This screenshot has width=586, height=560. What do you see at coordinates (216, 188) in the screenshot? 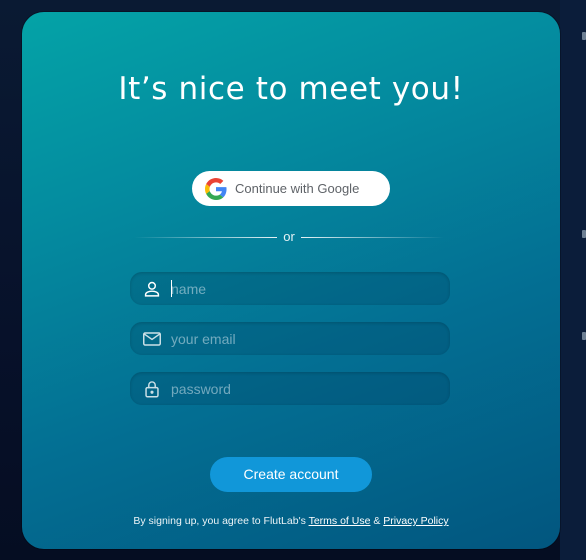
I see `google-g-icon` at bounding box center [216, 188].